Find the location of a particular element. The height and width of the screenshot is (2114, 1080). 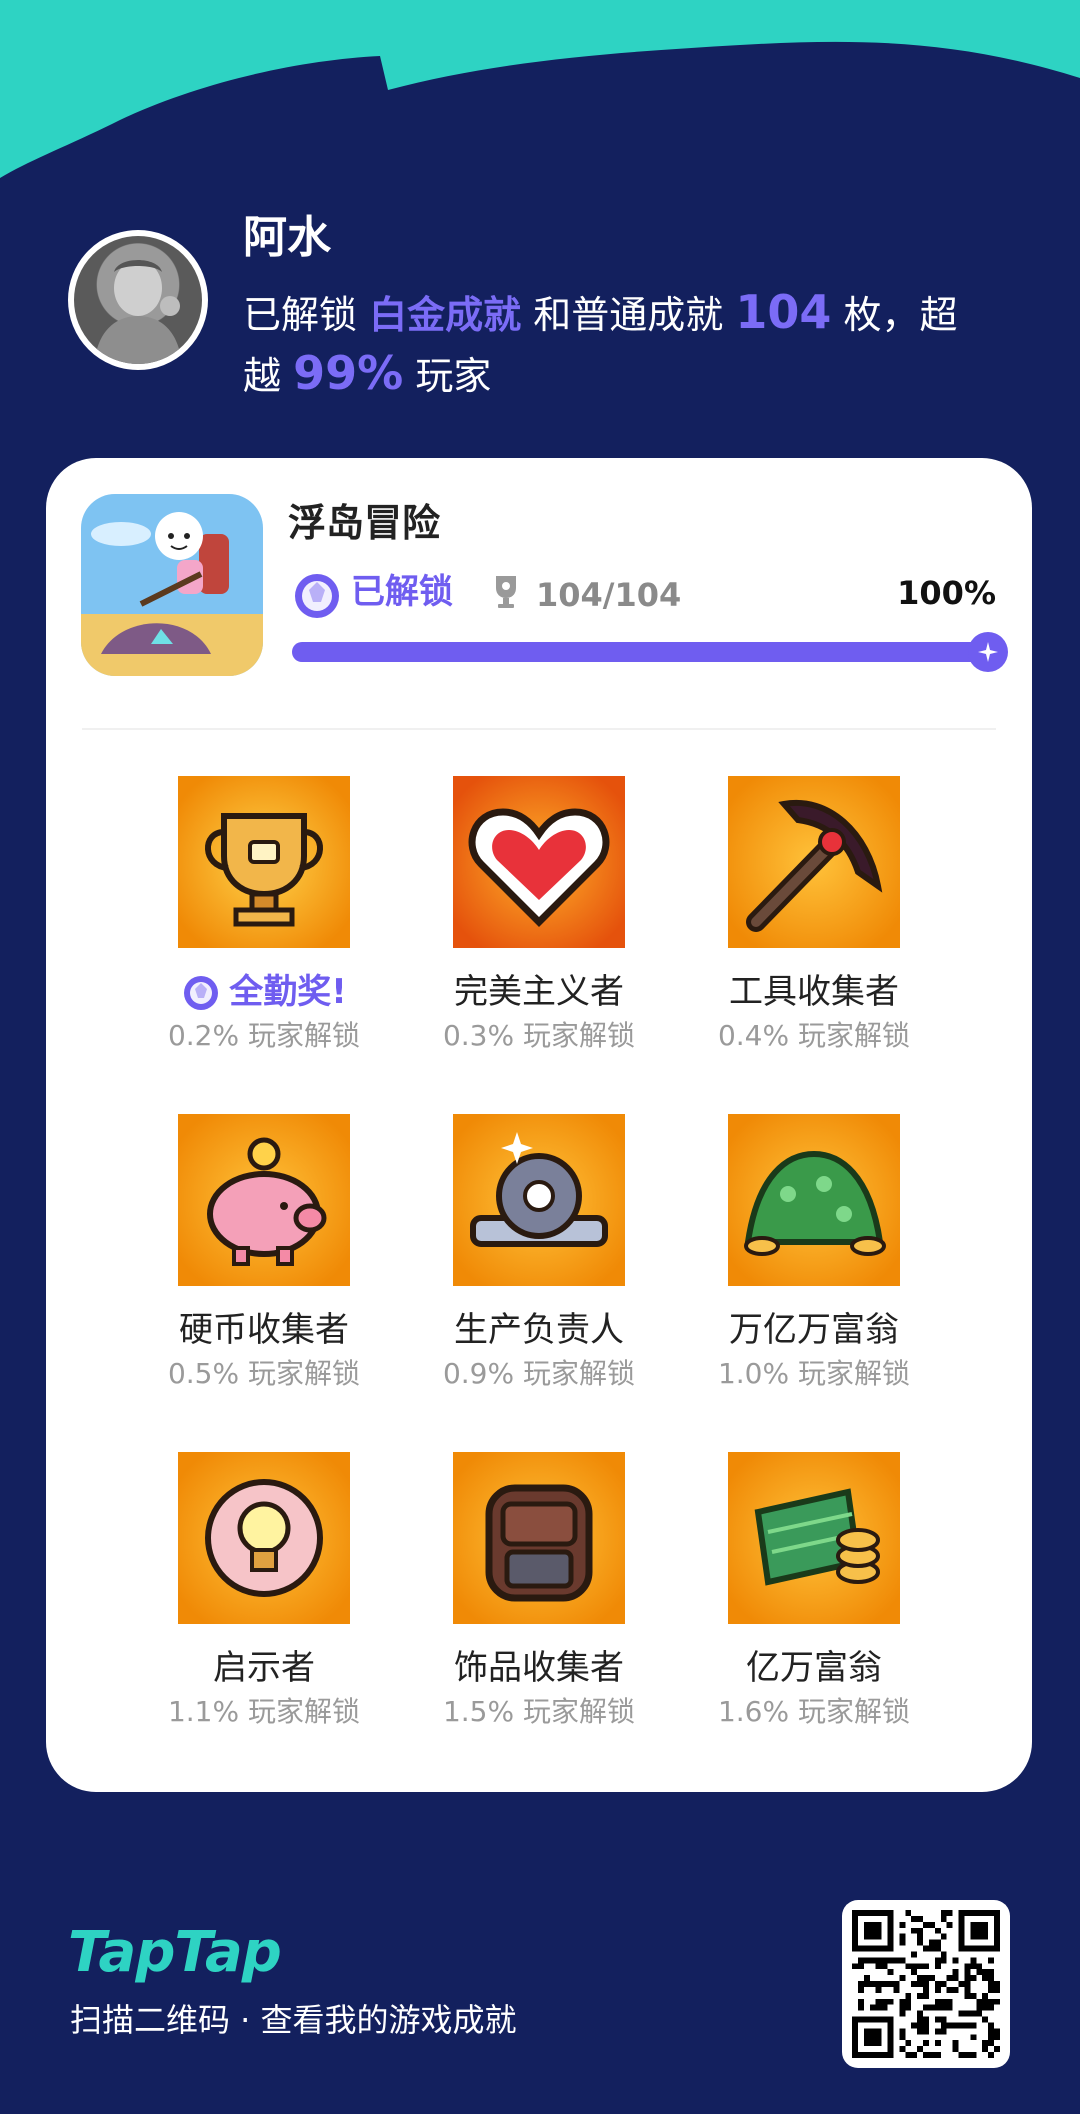

percentile: 99% is located at coordinates (348, 373).